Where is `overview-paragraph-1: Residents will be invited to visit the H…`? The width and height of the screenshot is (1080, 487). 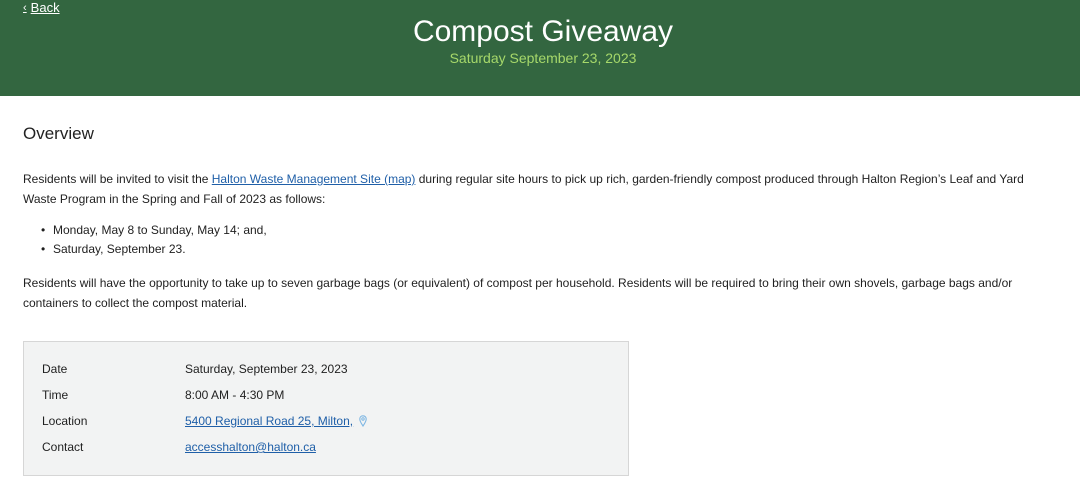
overview-paragraph-1: Residents will be invited to visit the H… is located at coordinates (538, 189).